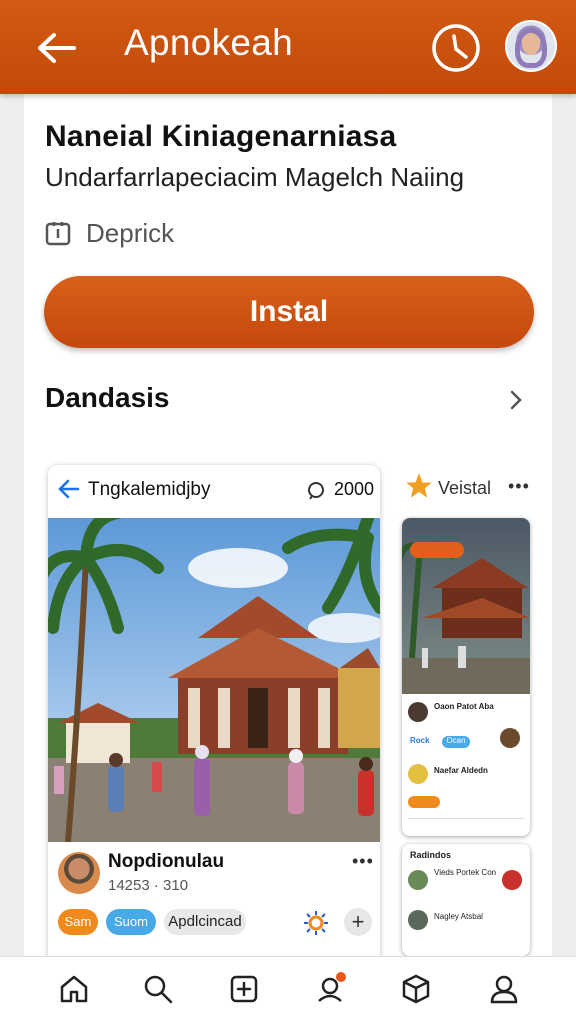  What do you see at coordinates (58, 234) in the screenshot?
I see `developer-icon` at bounding box center [58, 234].